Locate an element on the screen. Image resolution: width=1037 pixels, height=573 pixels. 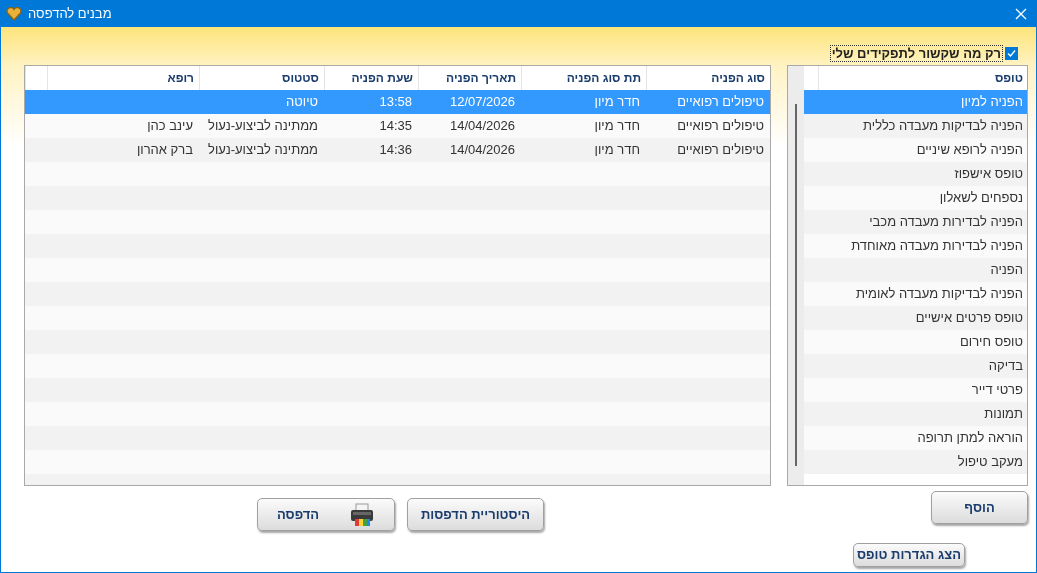
form-list-item: תמונות is located at coordinates (915, 414).